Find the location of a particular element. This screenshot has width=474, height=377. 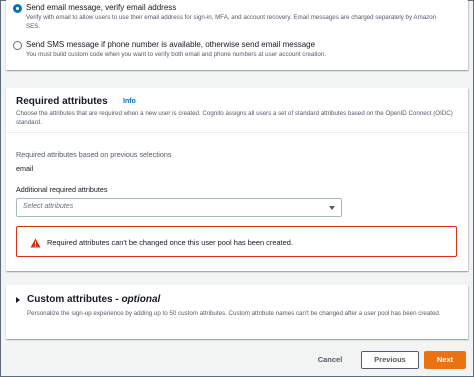

required-attributes-info-link: Info is located at coordinates (129, 101).